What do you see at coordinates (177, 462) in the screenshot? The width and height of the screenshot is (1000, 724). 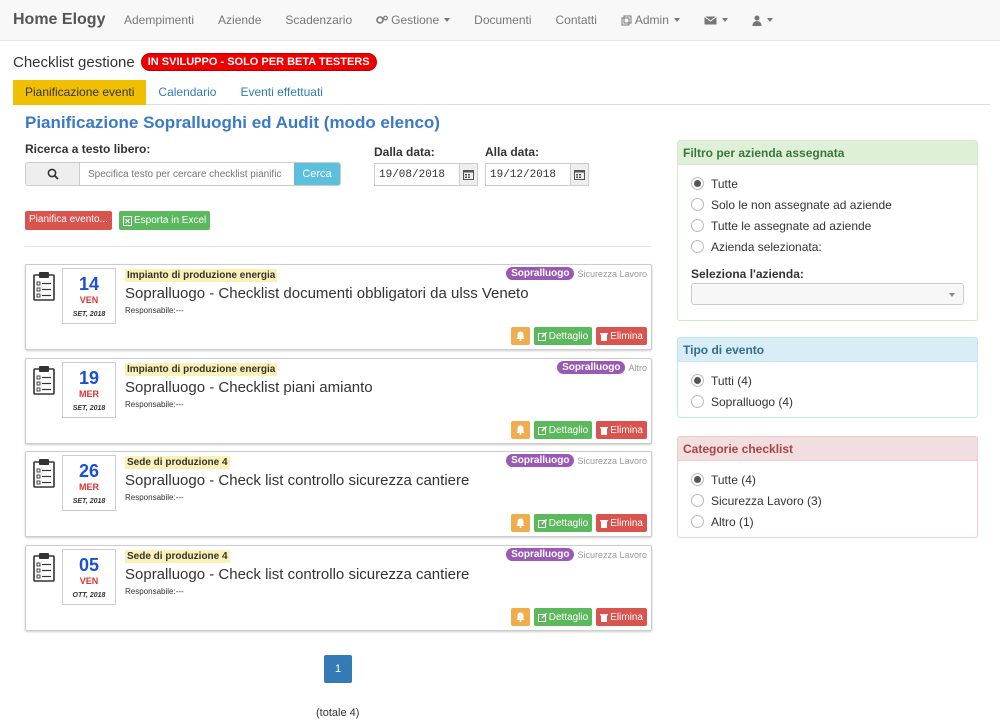 I see `event-site: Sede di produzione 4` at bounding box center [177, 462].